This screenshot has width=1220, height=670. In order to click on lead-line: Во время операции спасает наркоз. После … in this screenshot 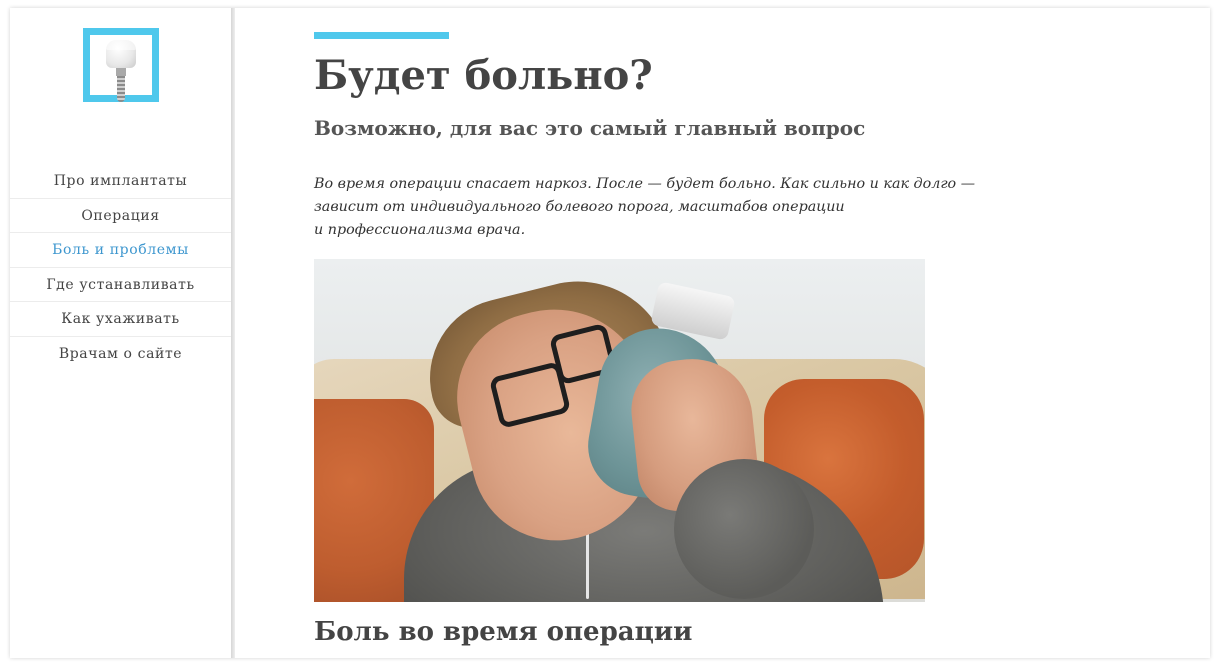, I will do `click(644, 184)`.